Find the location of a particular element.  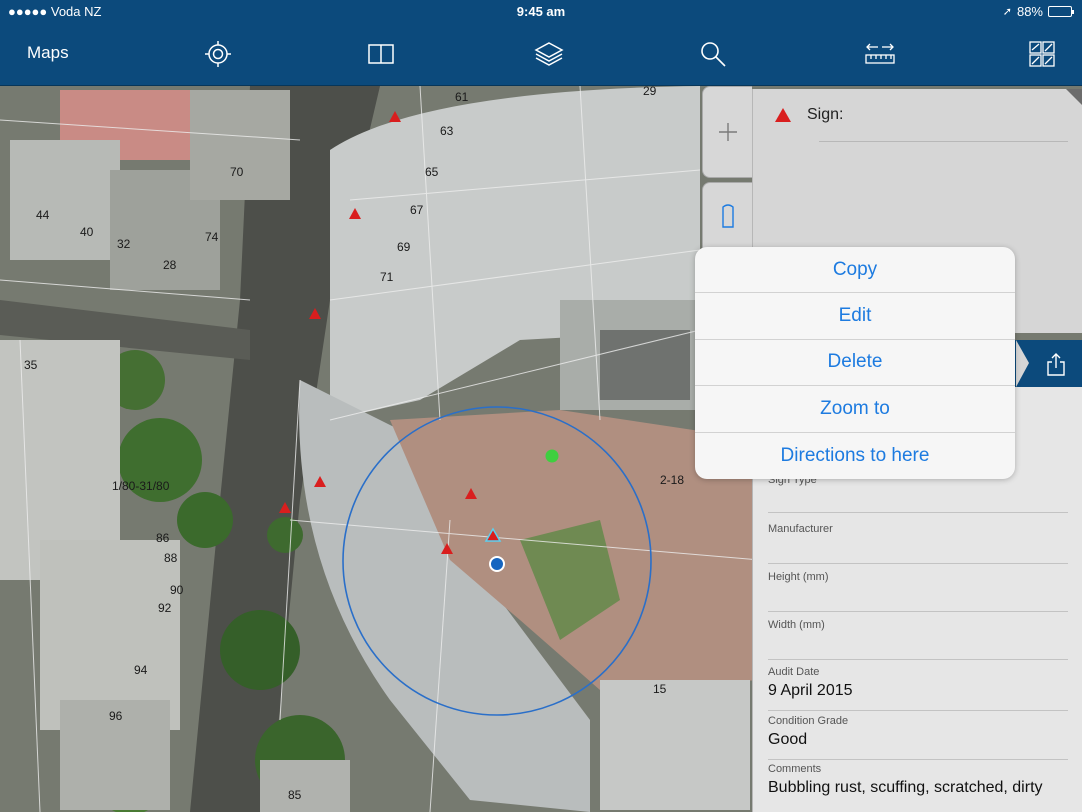

condition-grade-field: Condition Grade Good is located at coordinates (918, 736).